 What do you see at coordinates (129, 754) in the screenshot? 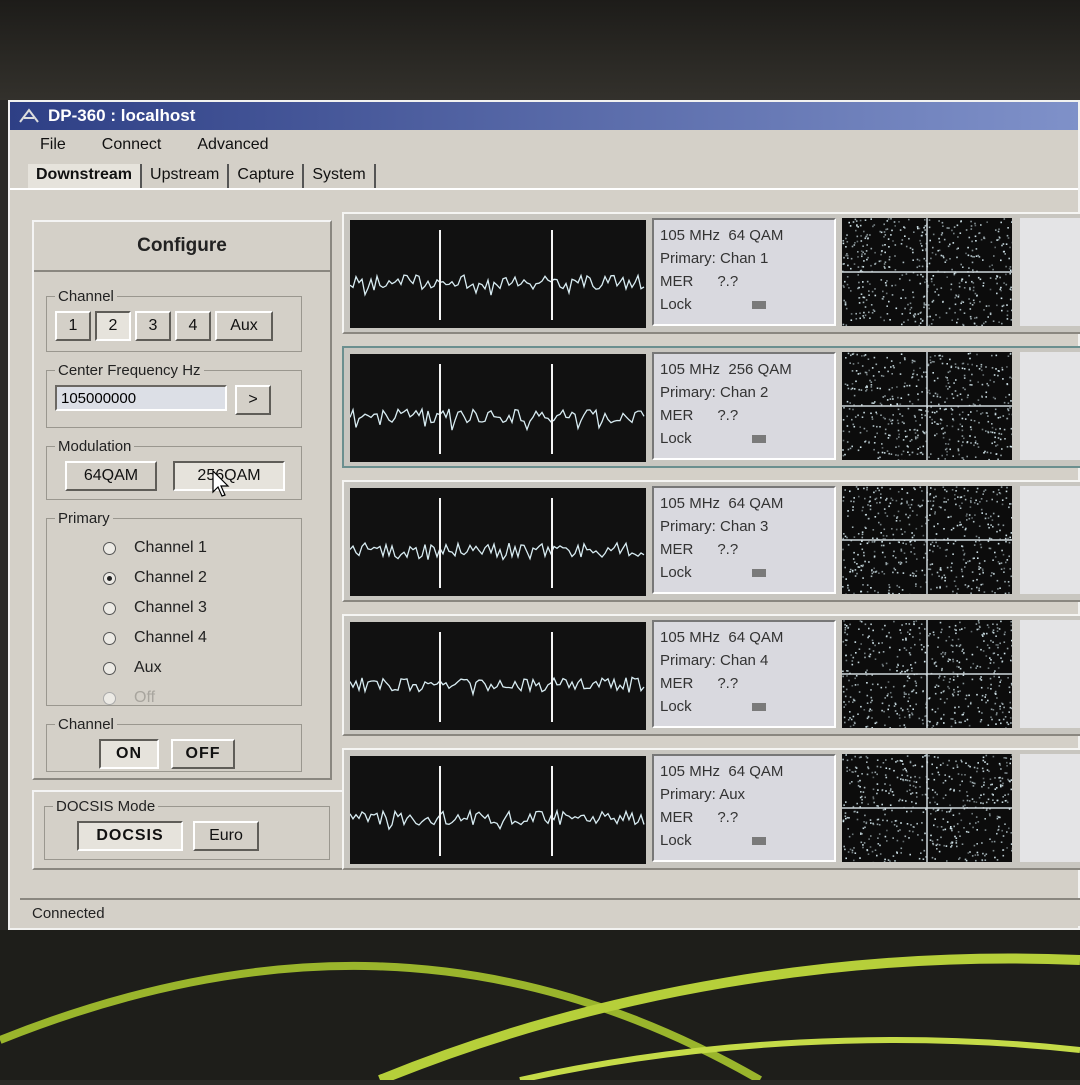
I see `channel-on-button: ON` at bounding box center [129, 754].